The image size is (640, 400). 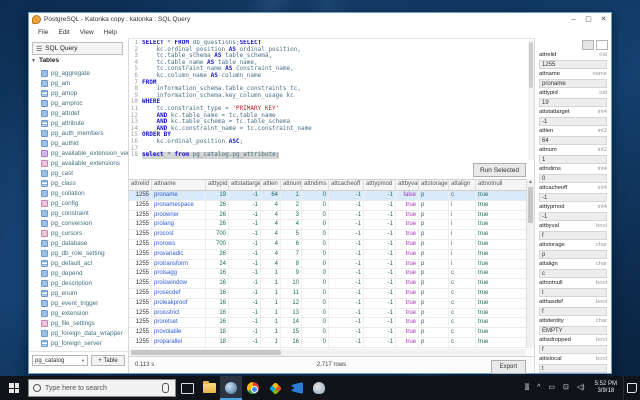 I want to click on schema-select: pg_catalog ▼, so click(x=60, y=360).